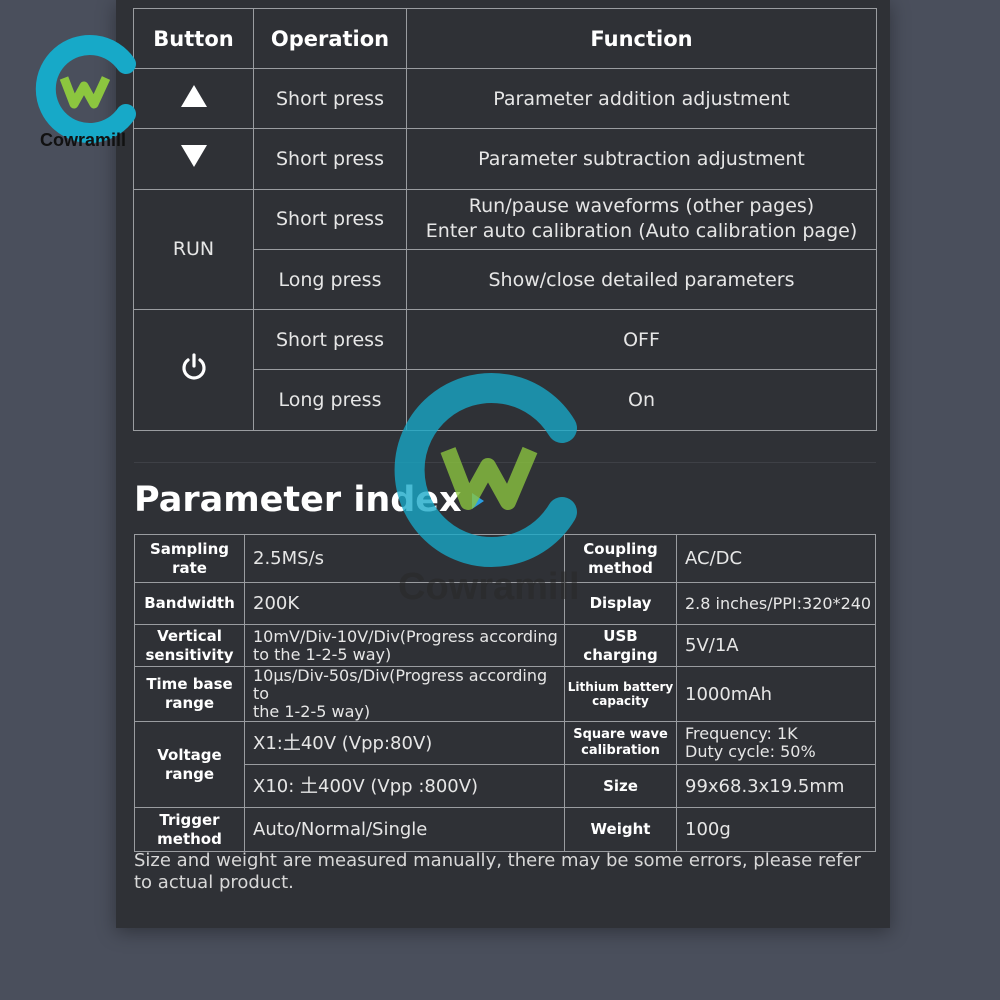 The height and width of the screenshot is (1000, 1000). What do you see at coordinates (193, 156) in the screenshot?
I see `down-triangle-icon` at bounding box center [193, 156].